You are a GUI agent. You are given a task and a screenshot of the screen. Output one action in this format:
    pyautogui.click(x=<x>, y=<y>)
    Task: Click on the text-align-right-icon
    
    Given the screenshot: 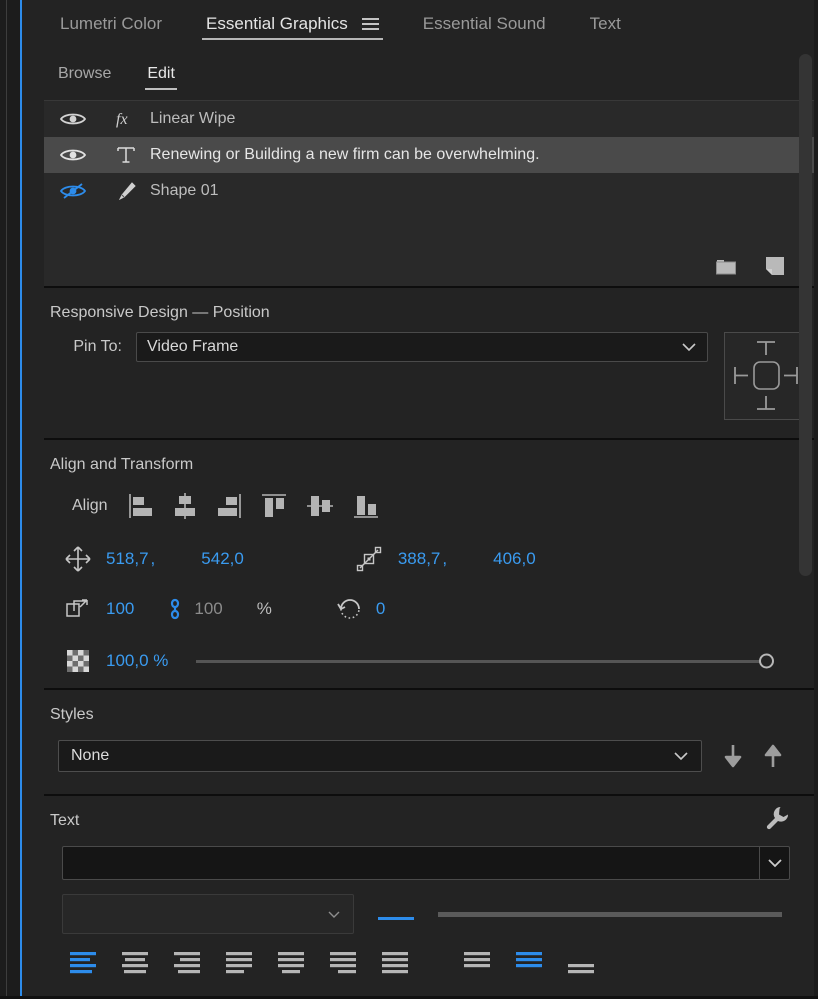 What is the action you would take?
    pyautogui.click(x=200, y=962)
    